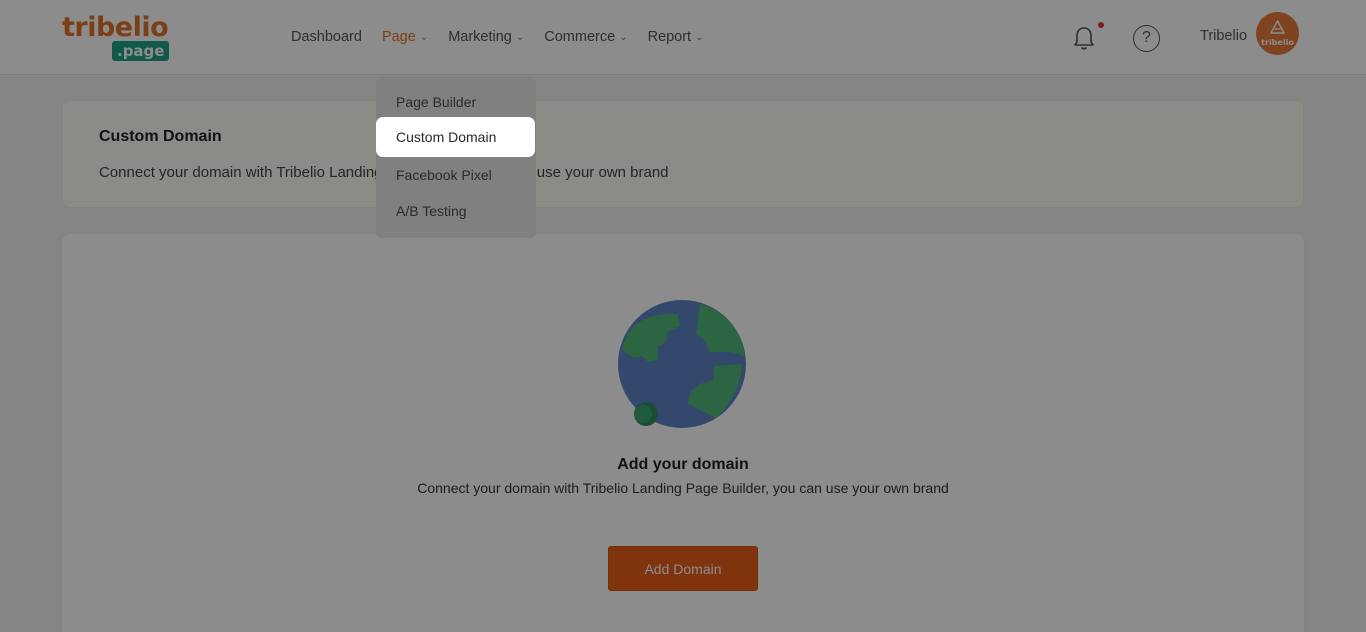  I want to click on menu-item-ab-testing: A/B Testing, so click(456, 211).